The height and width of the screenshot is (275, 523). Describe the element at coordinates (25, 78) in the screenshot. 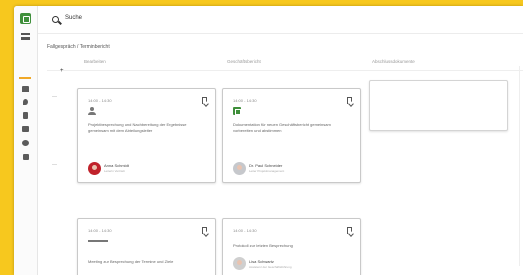

I see `active-indicator` at that location.